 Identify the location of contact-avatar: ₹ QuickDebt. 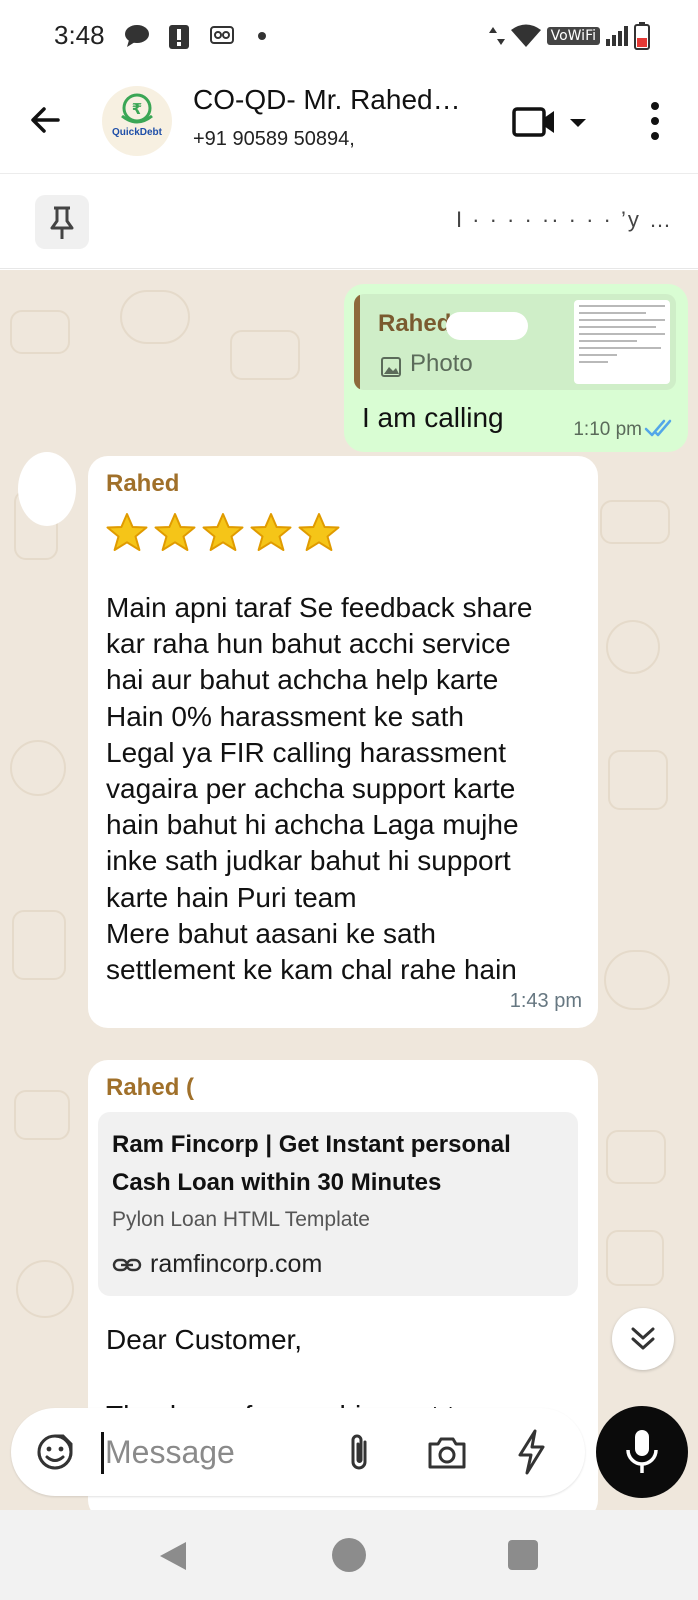
(137, 121).